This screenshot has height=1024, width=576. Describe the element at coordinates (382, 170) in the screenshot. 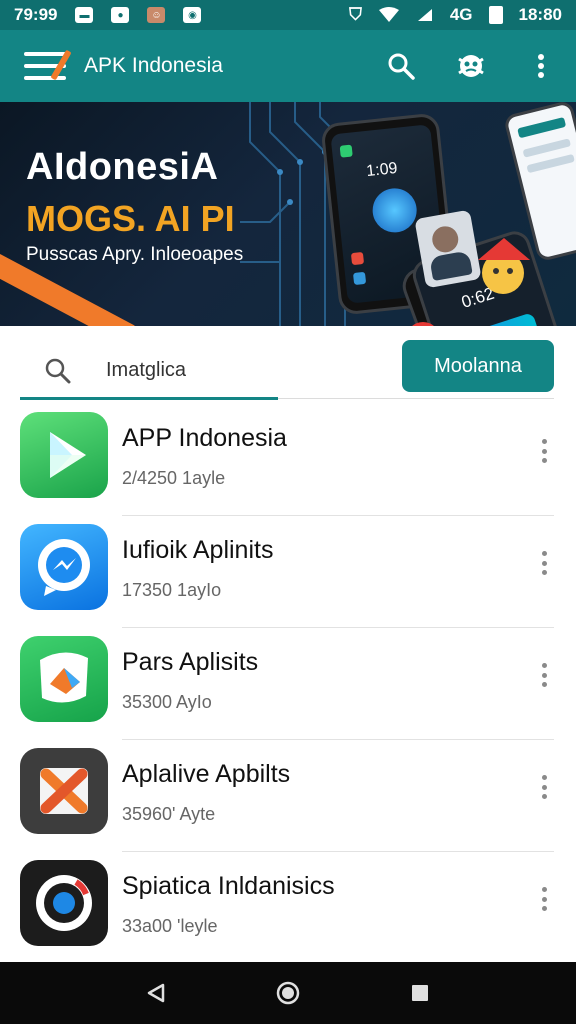

I see `phone-clock-1: 1:09` at that location.